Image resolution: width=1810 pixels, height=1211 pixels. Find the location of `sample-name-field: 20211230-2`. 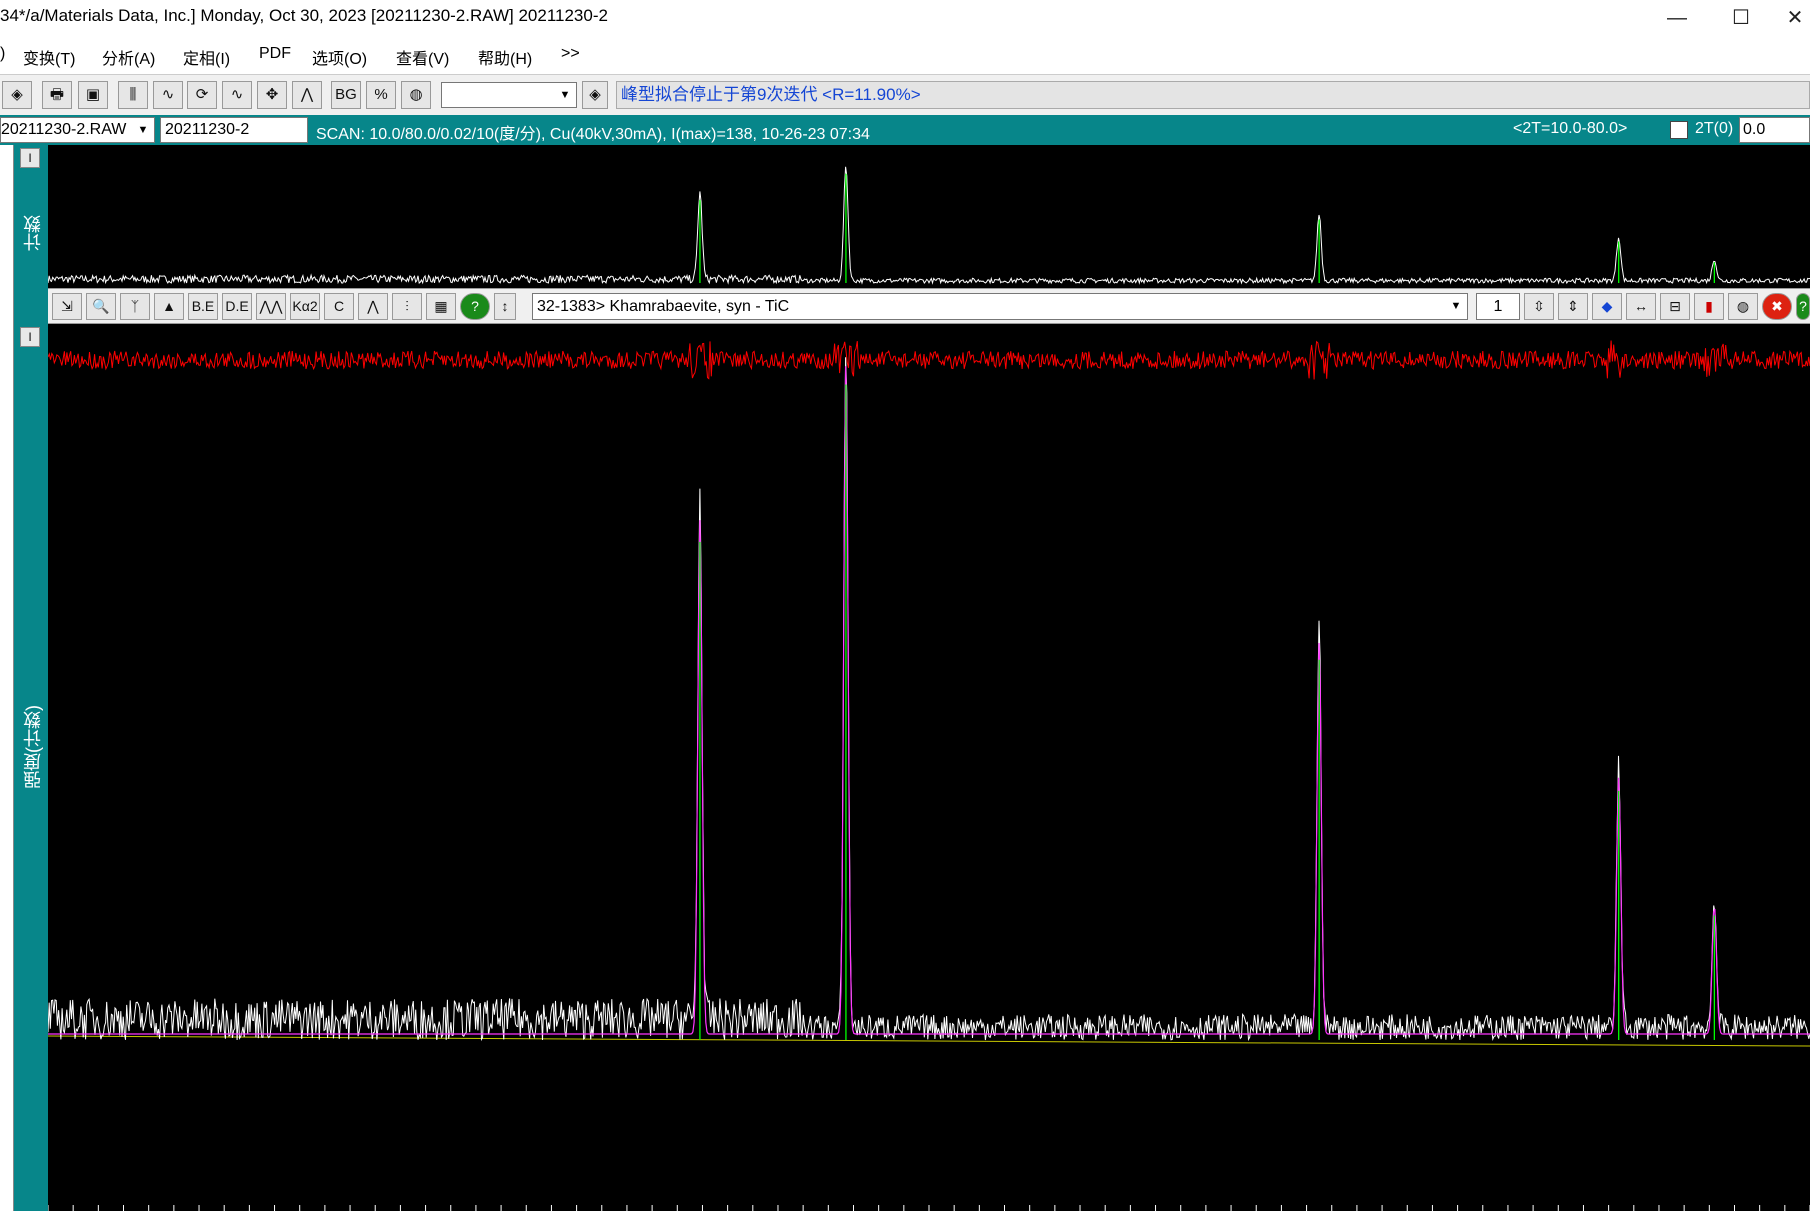

sample-name-field: 20211230-2 is located at coordinates (234, 130).